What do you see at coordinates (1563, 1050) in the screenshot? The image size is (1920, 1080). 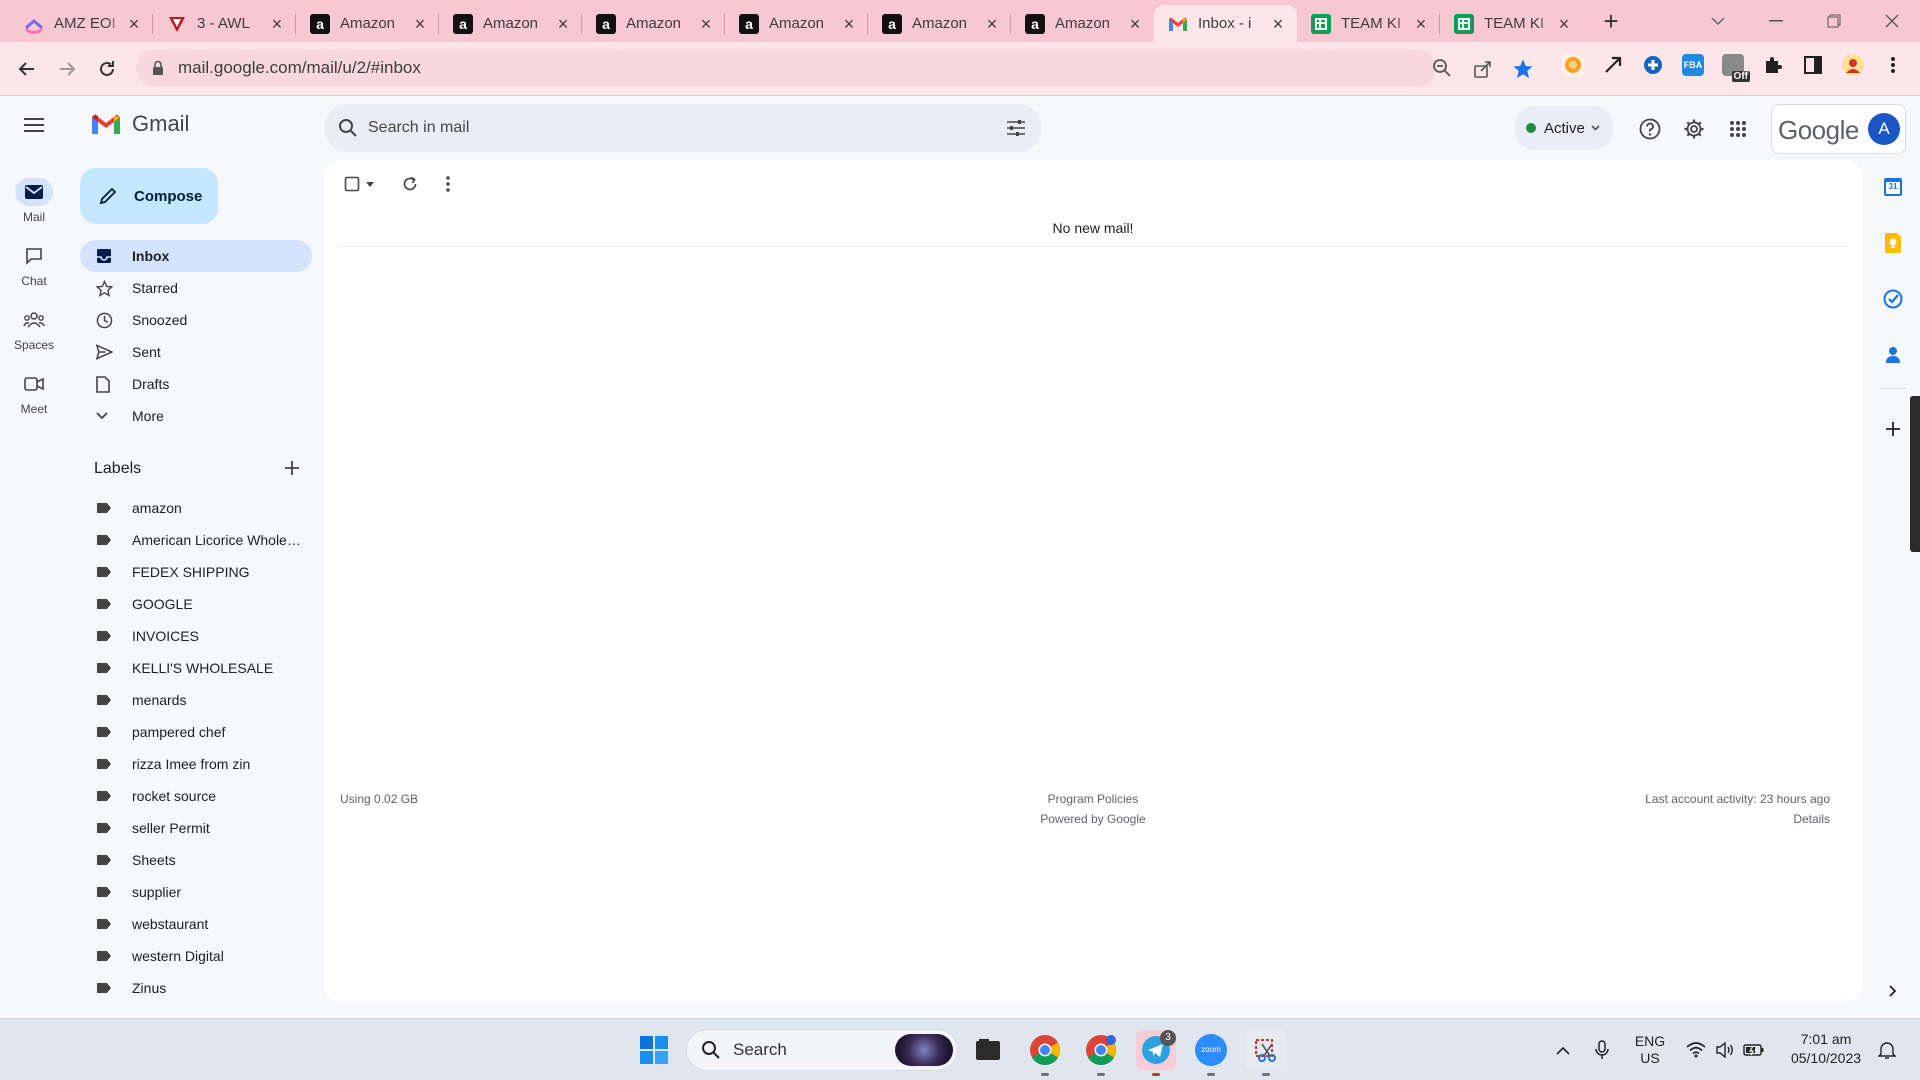 I see `tray-overflow-icon` at bounding box center [1563, 1050].